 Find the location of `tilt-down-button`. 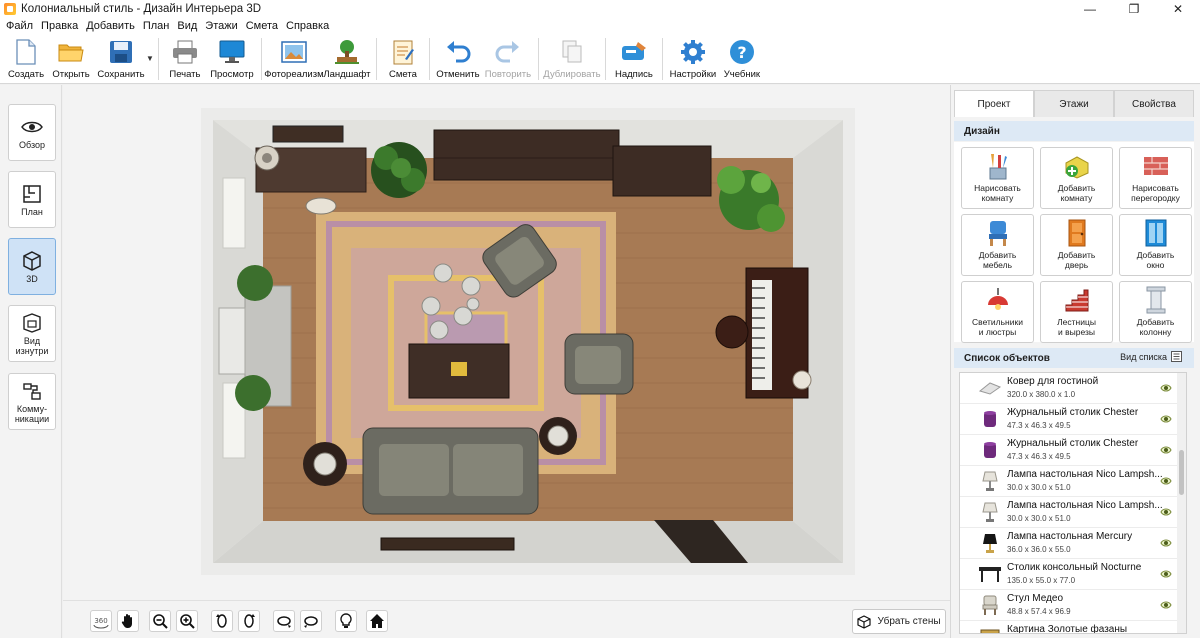

tilt-down-button is located at coordinates (311, 621).